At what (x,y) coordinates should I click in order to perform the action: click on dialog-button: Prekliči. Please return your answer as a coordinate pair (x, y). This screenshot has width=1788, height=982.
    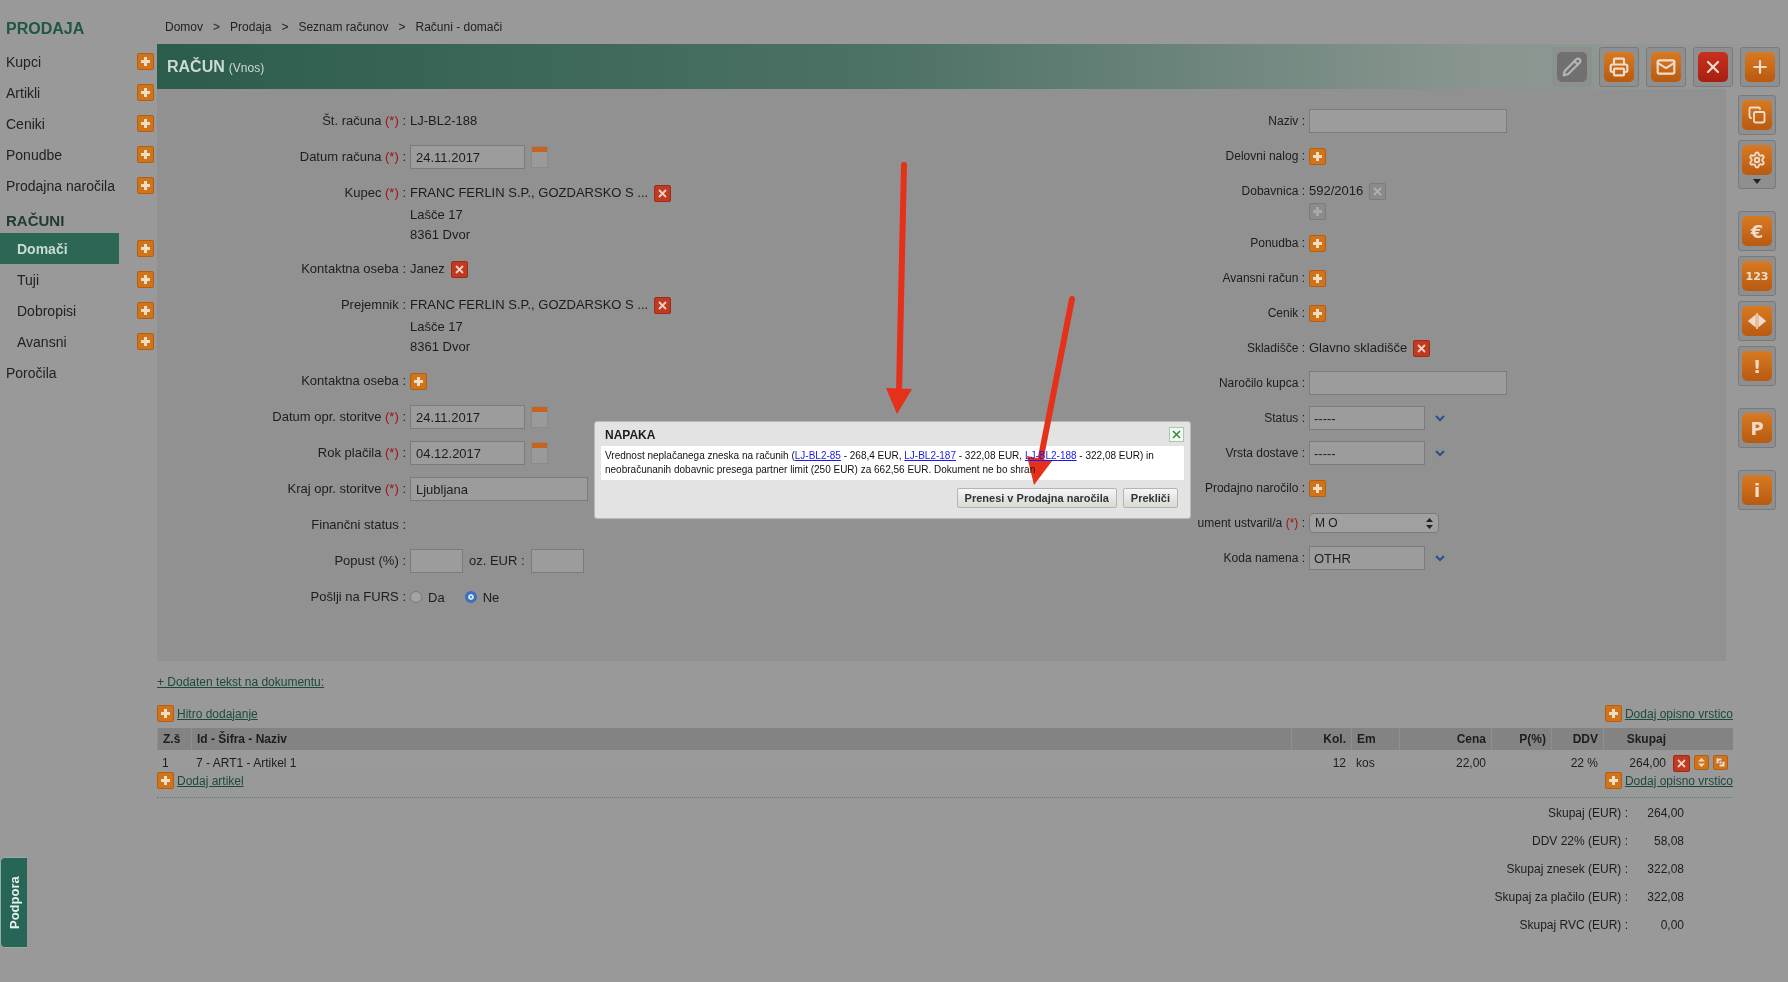
    Looking at the image, I should click on (1150, 498).